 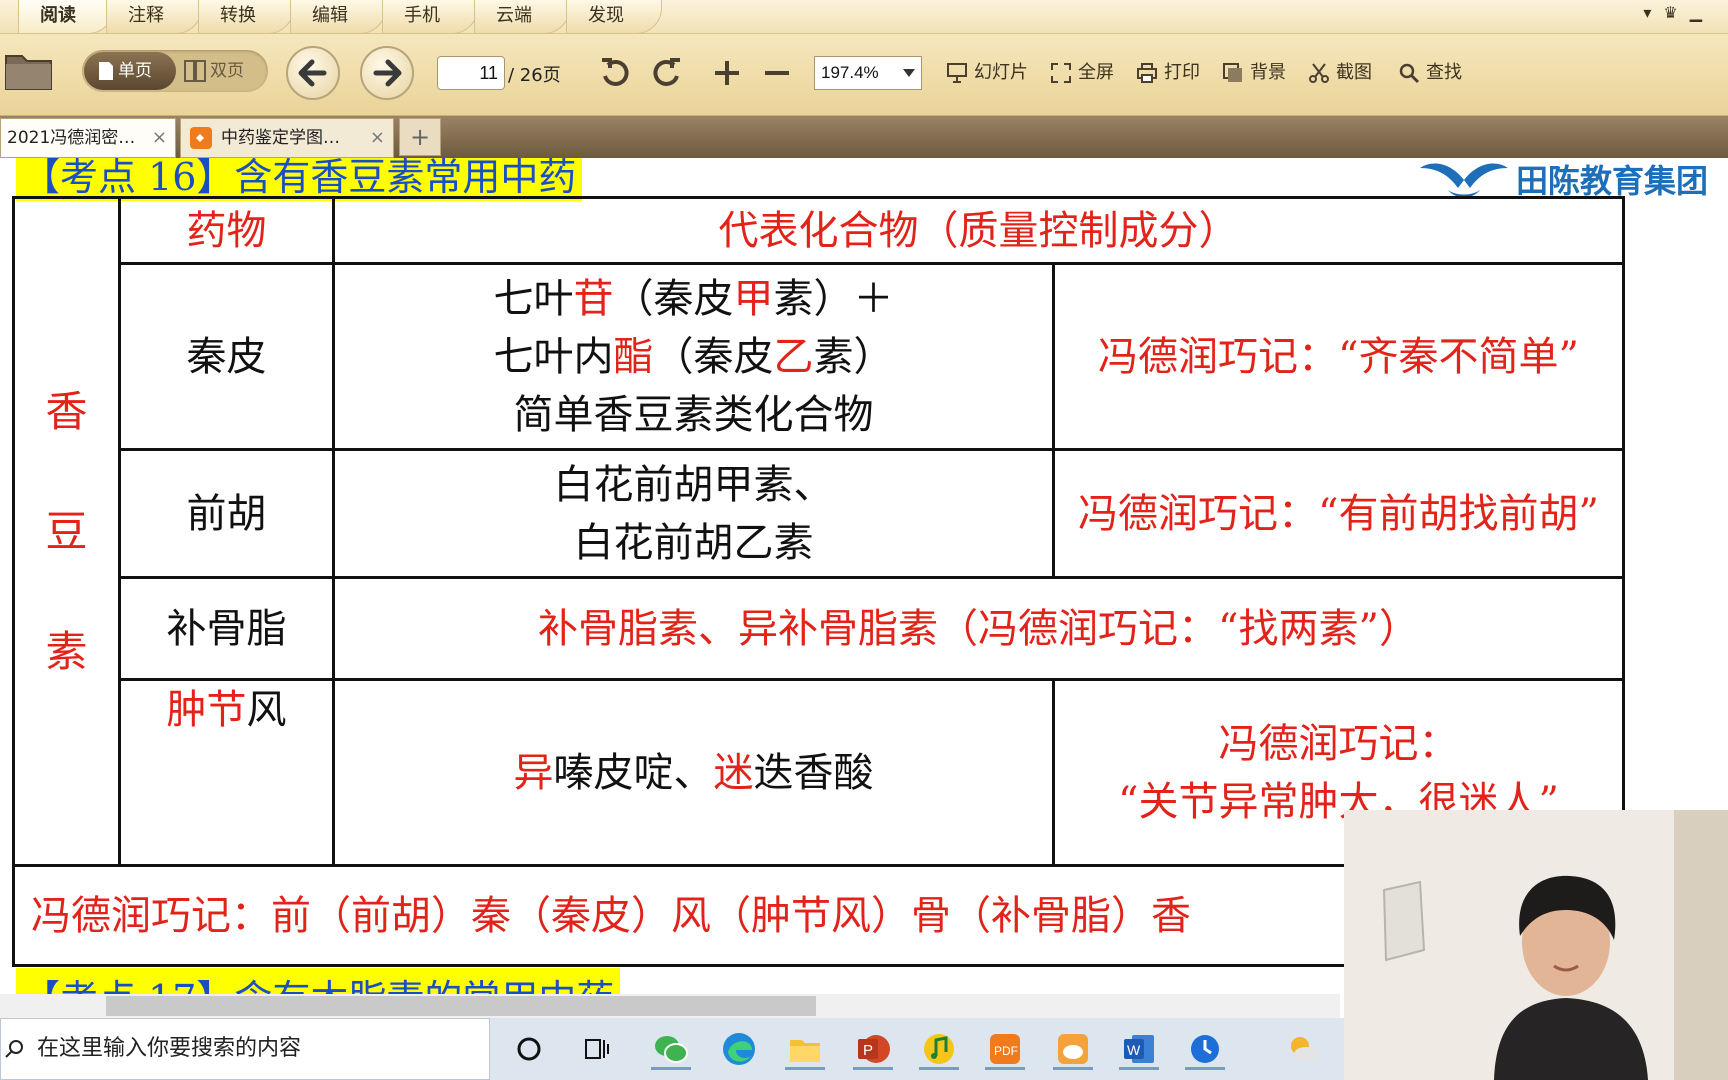 What do you see at coordinates (597, 1049) in the screenshot?
I see `task-view-icon` at bounding box center [597, 1049].